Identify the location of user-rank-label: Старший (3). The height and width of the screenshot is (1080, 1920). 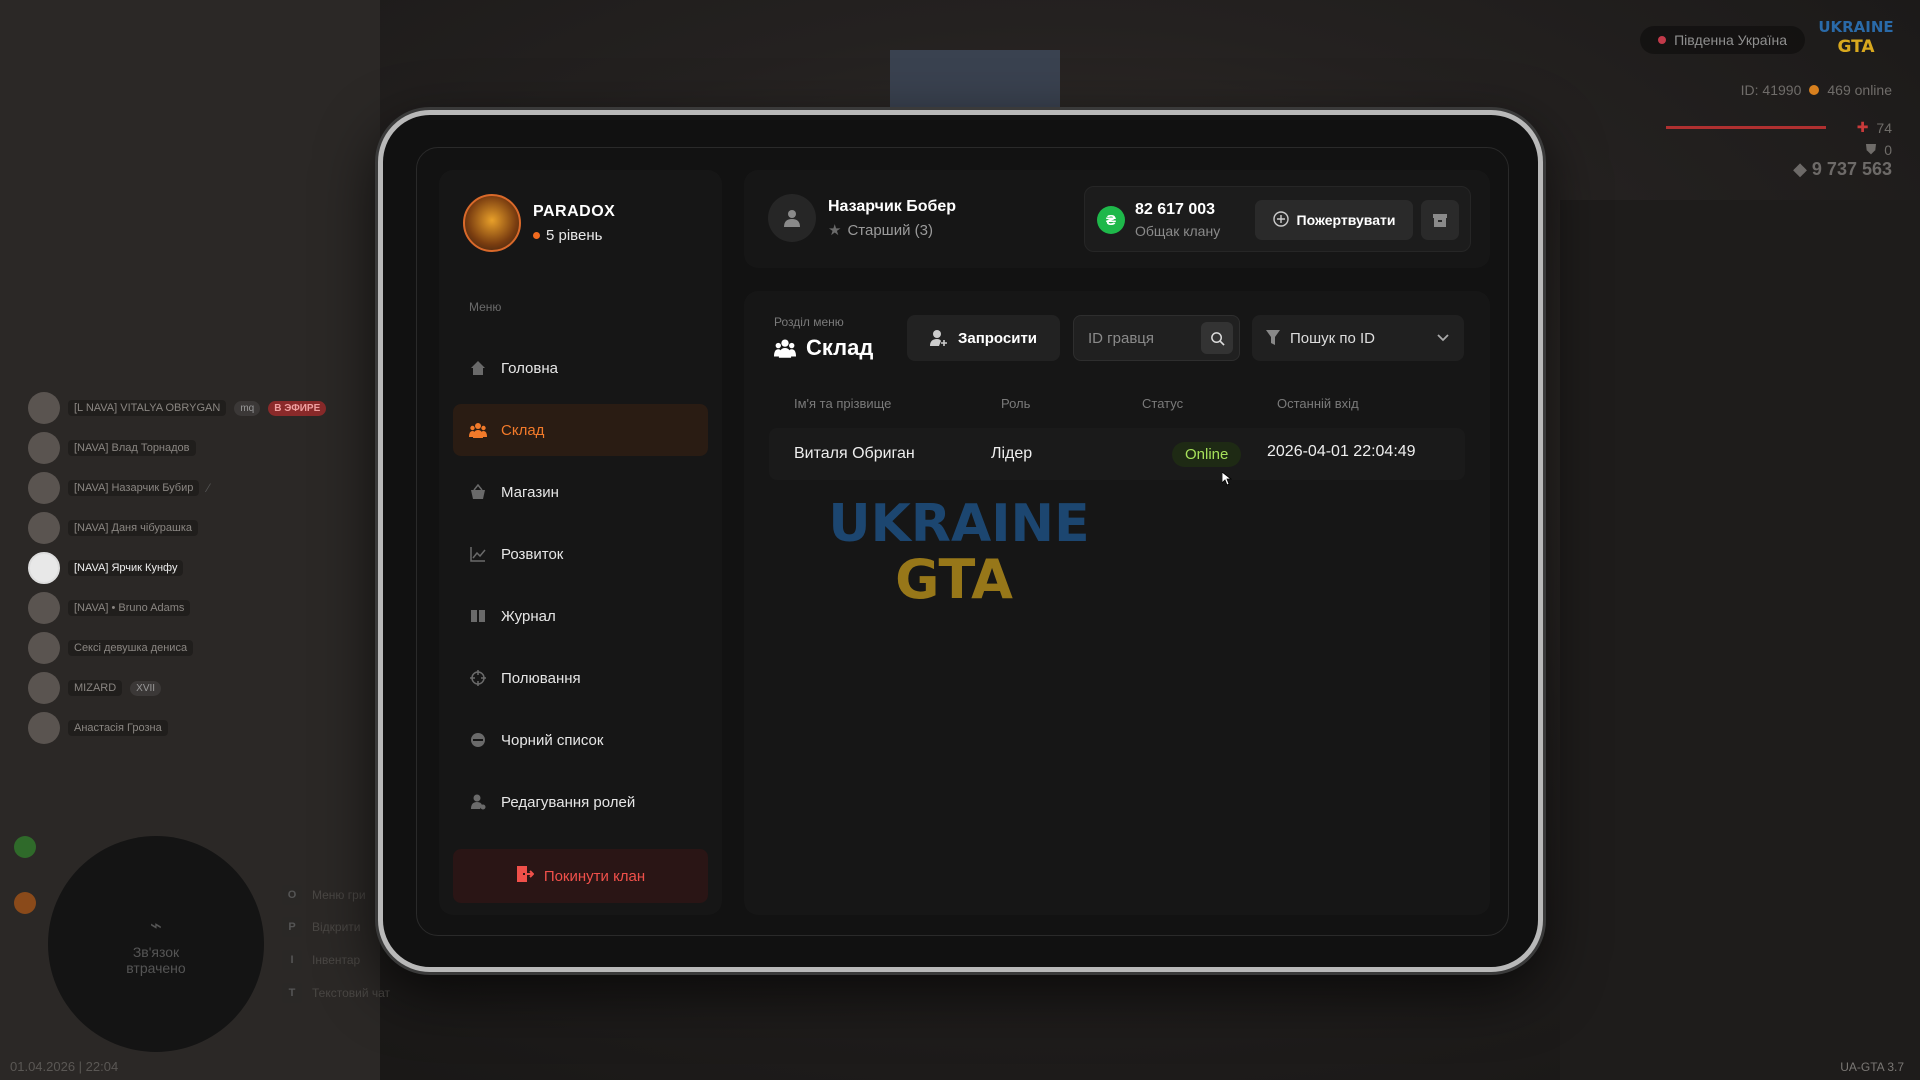
(890, 230).